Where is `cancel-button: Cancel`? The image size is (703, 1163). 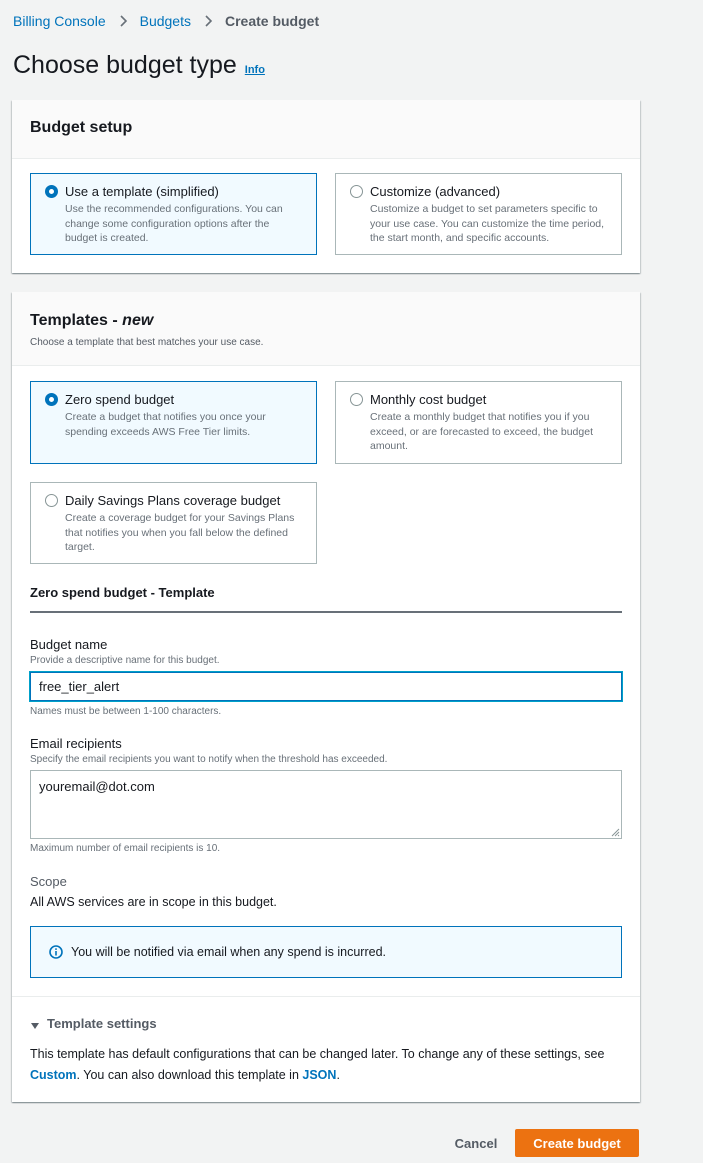
cancel-button: Cancel is located at coordinates (476, 1143).